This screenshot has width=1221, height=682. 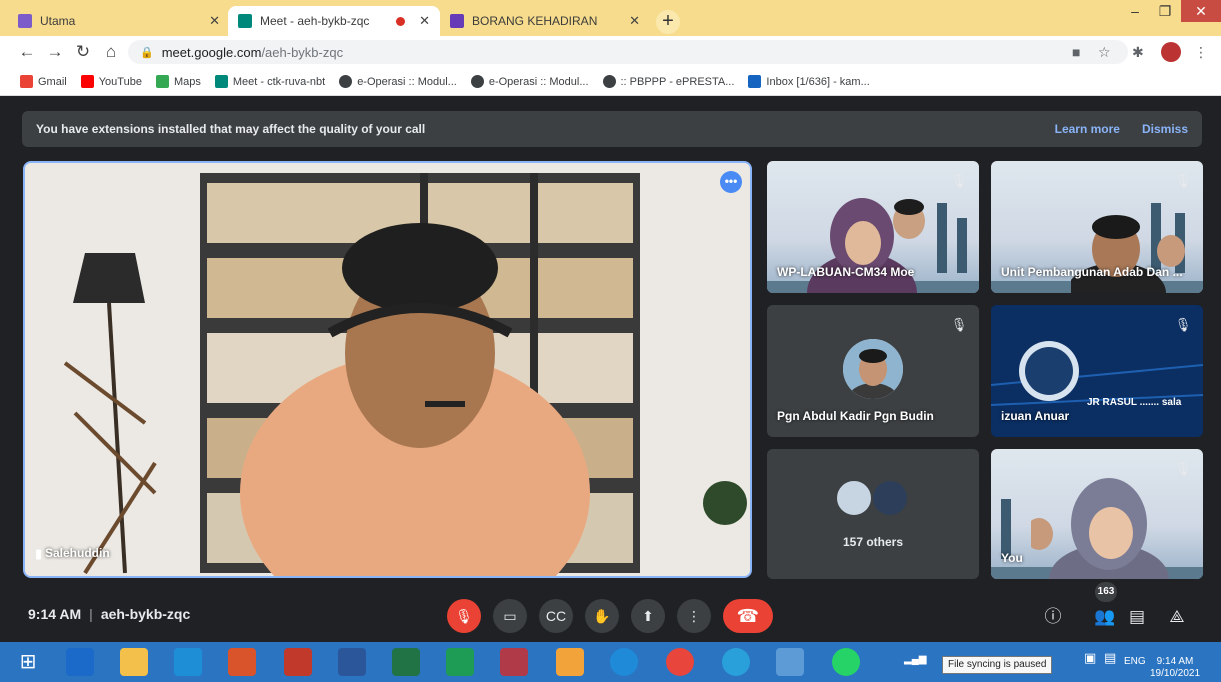 I want to click on calculator-icon, so click(x=460, y=662).